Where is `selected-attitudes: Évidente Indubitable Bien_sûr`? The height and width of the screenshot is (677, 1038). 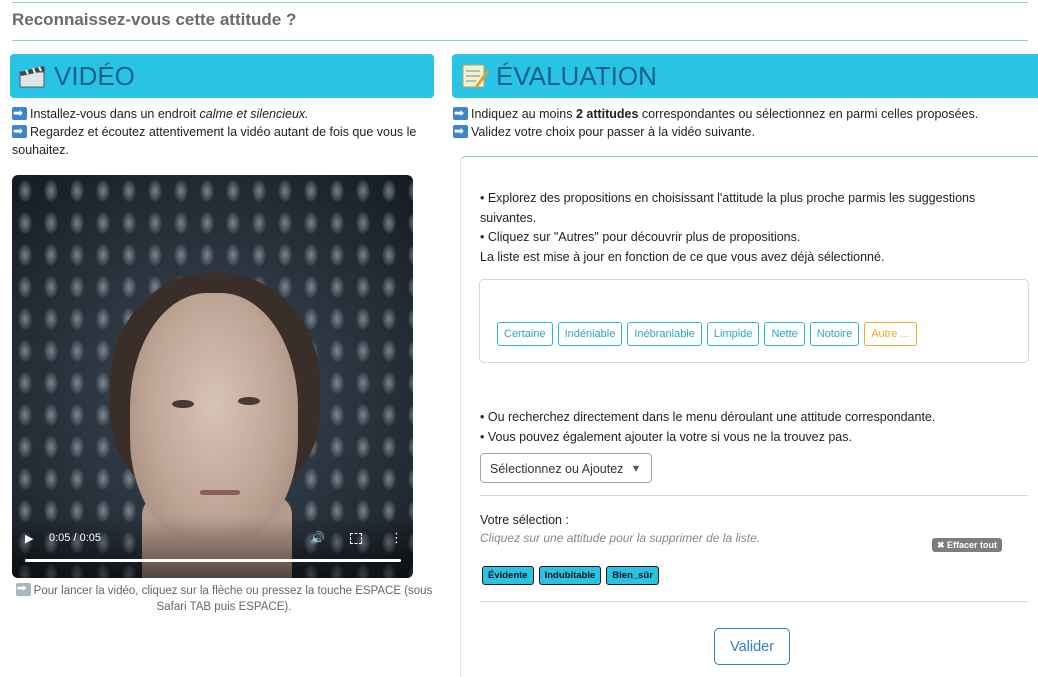
selected-attitudes: Évidente Indubitable Bien_sûr is located at coordinates (570, 575).